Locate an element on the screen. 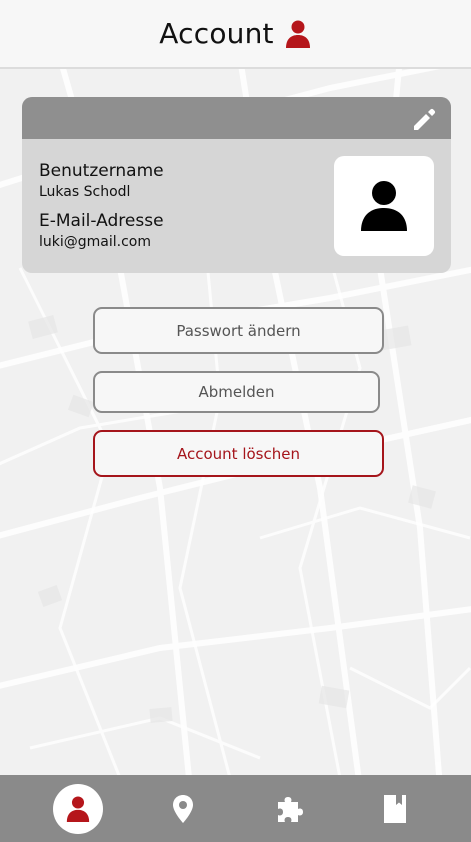 The image size is (471, 842). email-value: luki@gmail.com is located at coordinates (95, 242).